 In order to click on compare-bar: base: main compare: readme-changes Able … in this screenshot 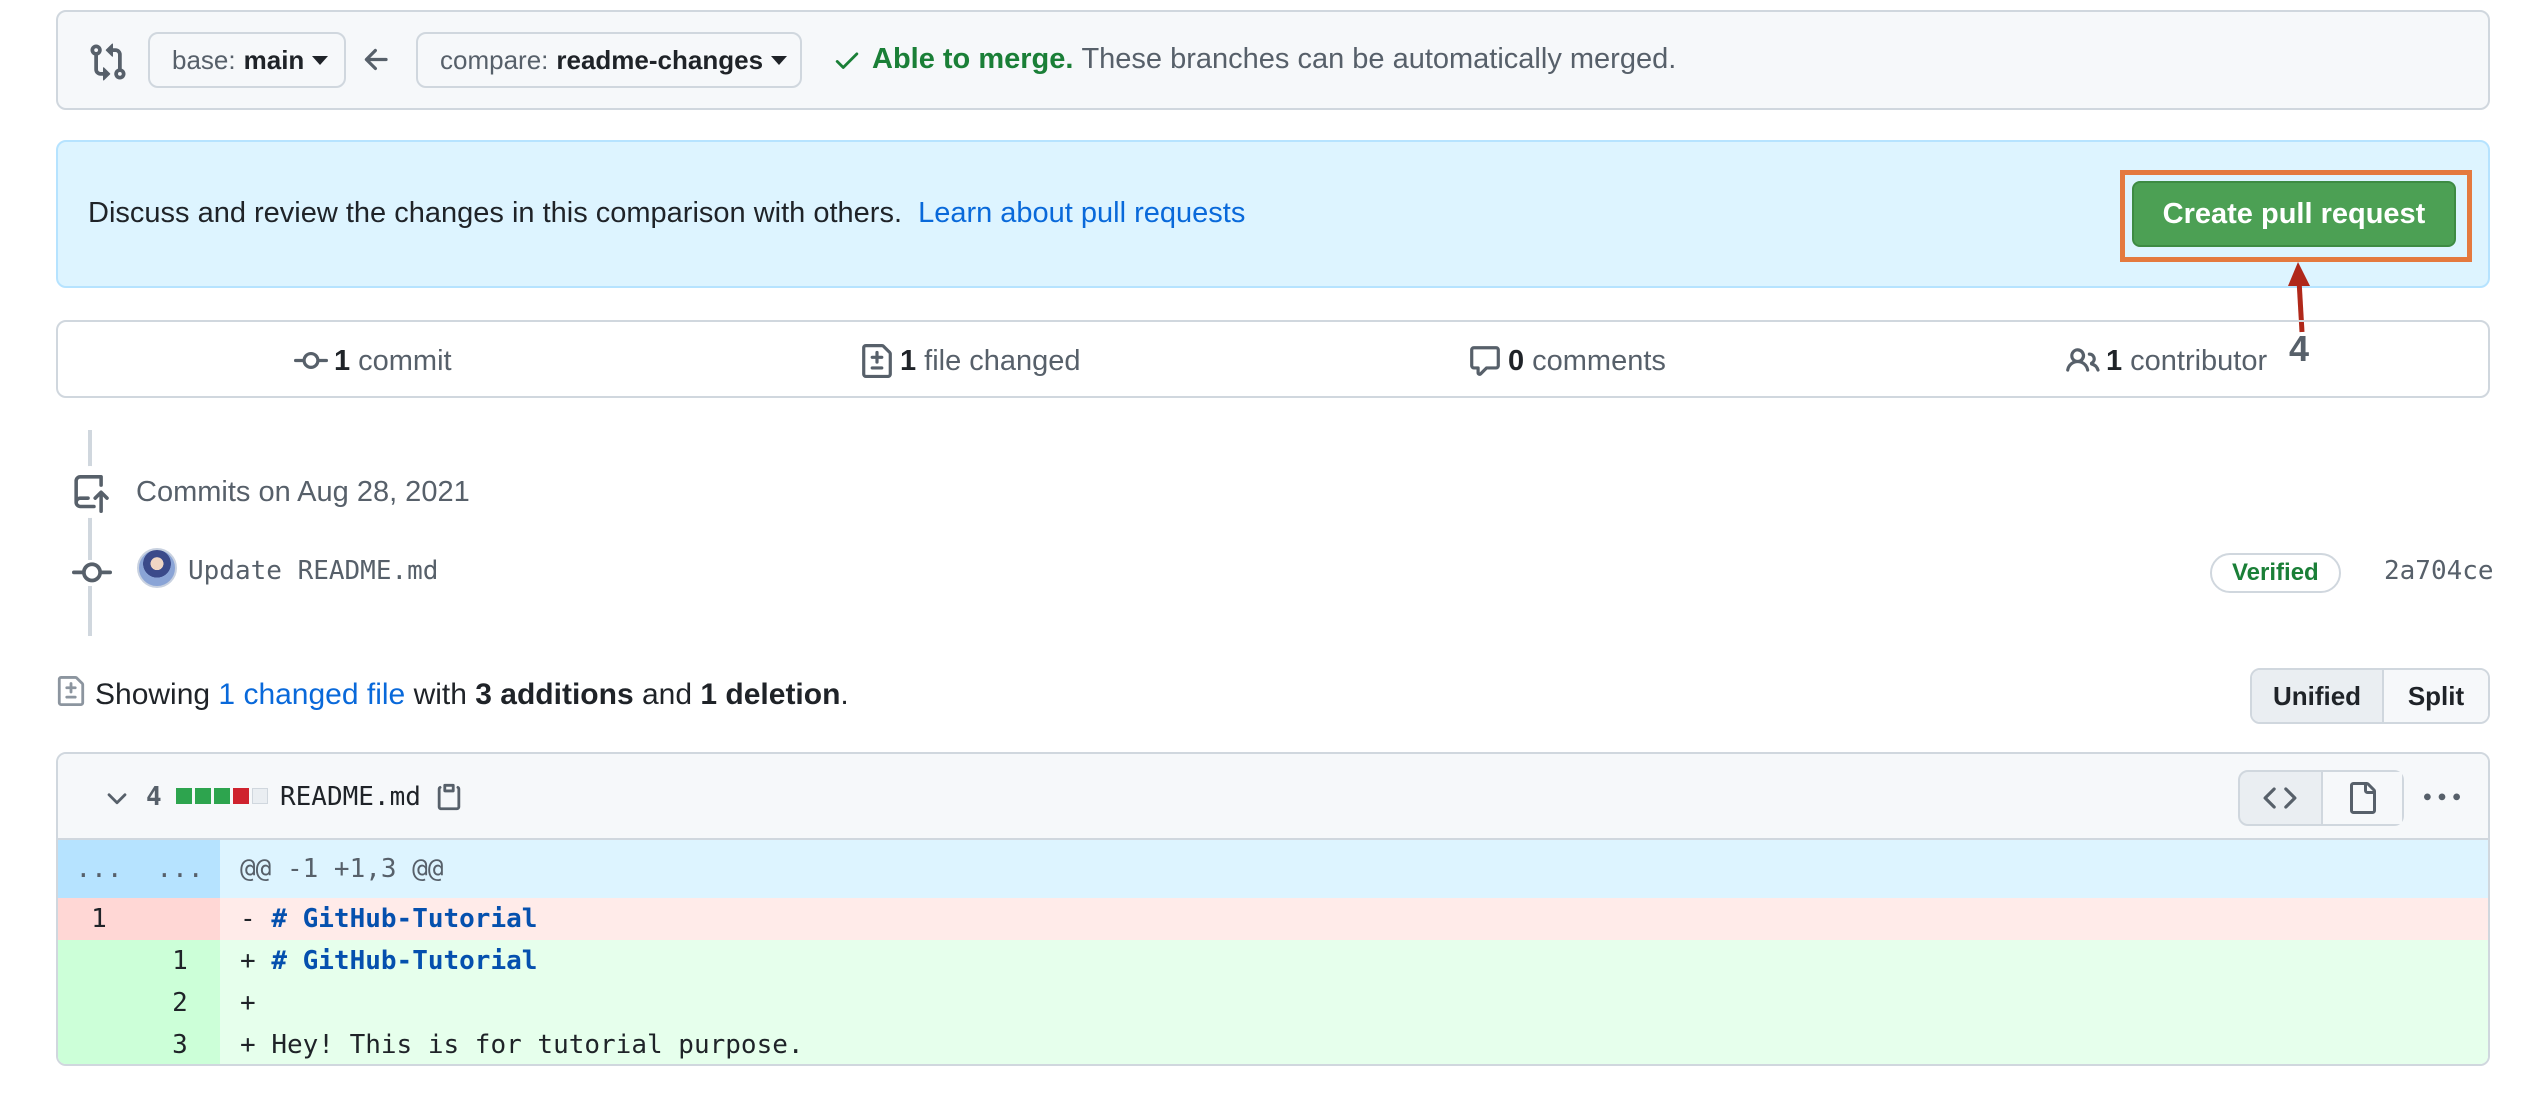, I will do `click(1273, 60)`.